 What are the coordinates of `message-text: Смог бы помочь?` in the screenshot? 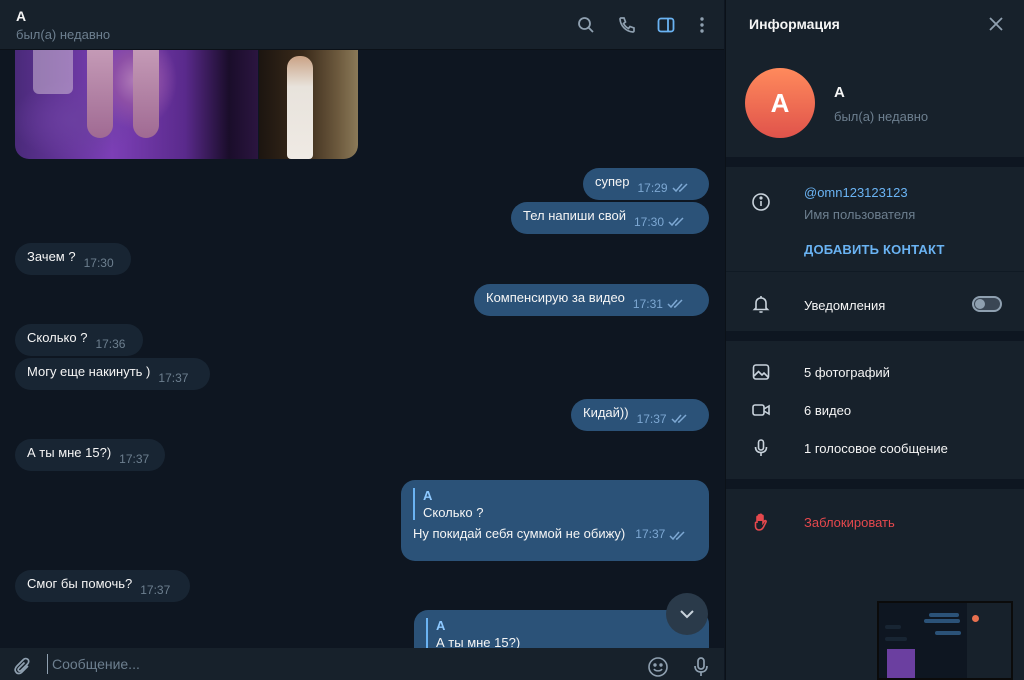 It's located at (80, 583).